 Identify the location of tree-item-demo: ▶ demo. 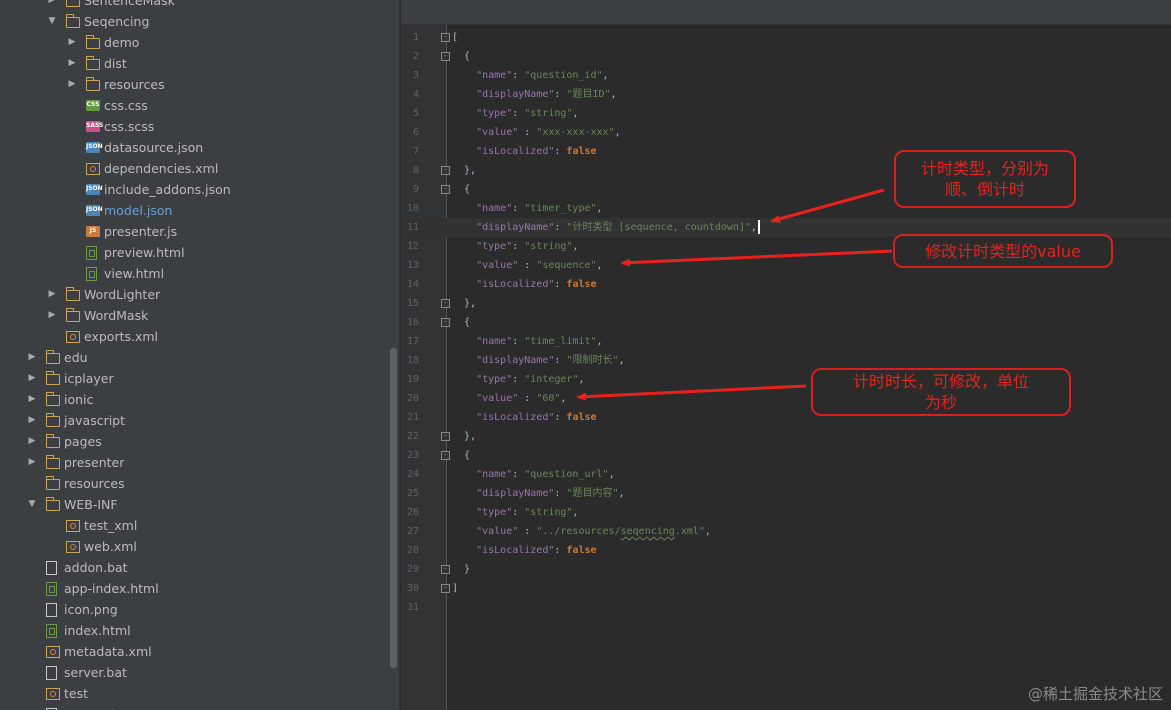
(200, 42).